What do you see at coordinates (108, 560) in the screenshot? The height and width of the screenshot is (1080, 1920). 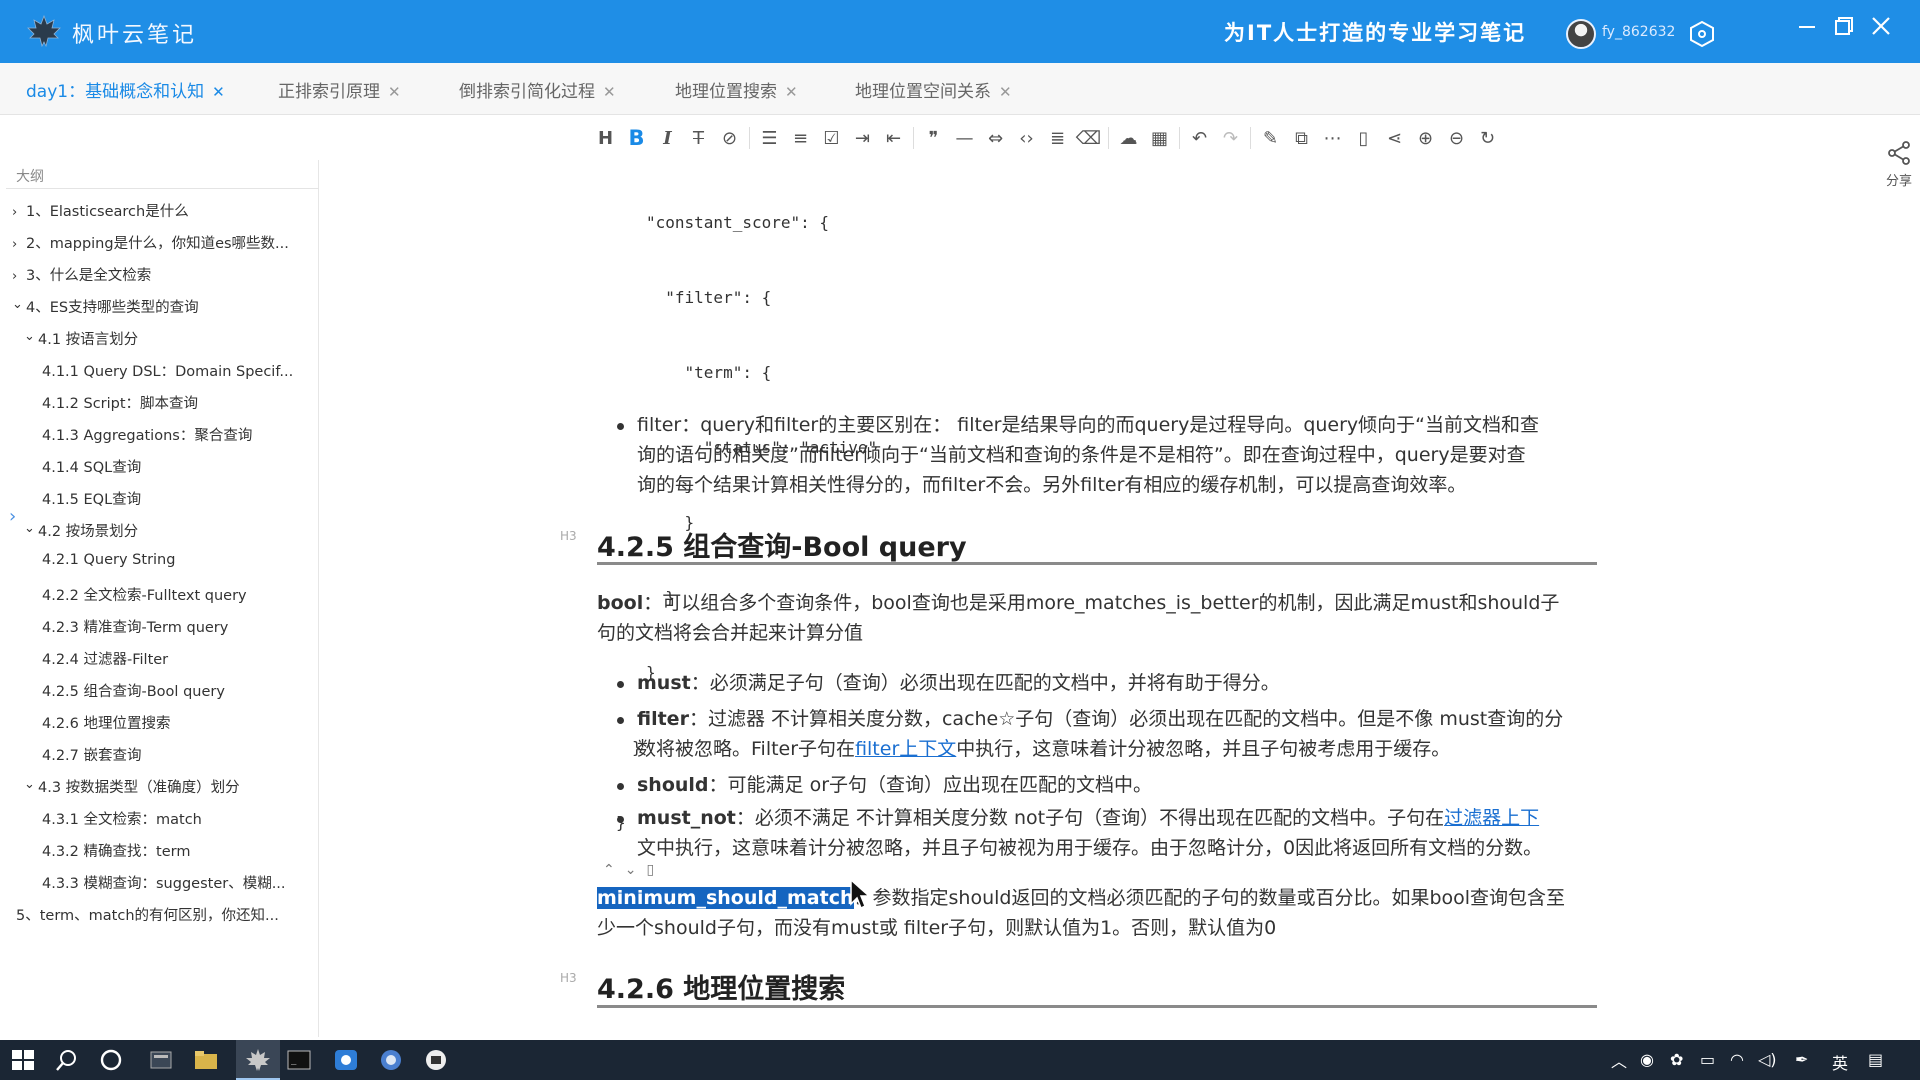 I see `outline-item: 4.2.1 Query String` at bounding box center [108, 560].